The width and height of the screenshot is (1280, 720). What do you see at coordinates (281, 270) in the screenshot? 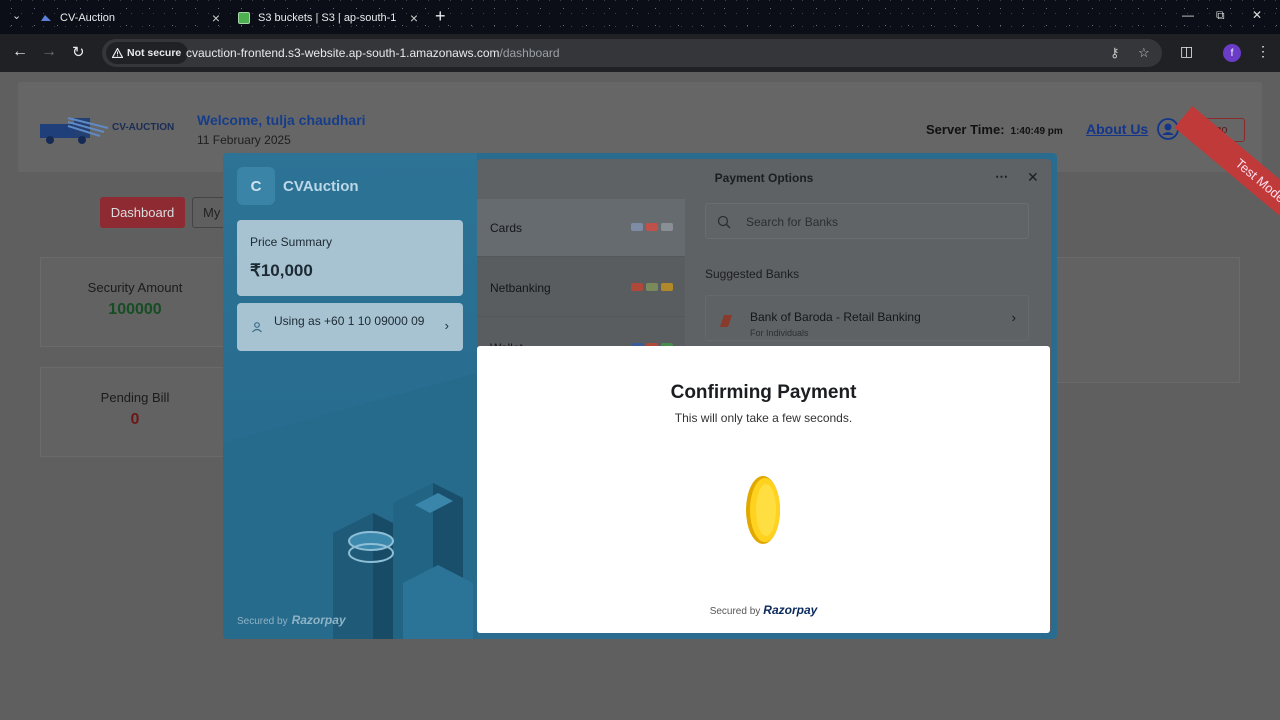
I see `price-amount: ₹10,000` at bounding box center [281, 270].